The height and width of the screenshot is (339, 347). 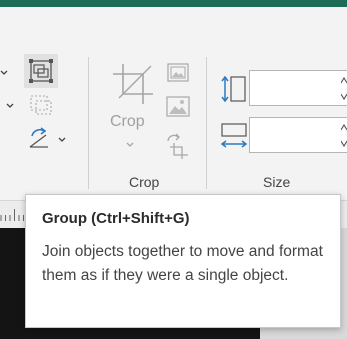 I want to click on ungroup-icon, so click(x=41, y=105).